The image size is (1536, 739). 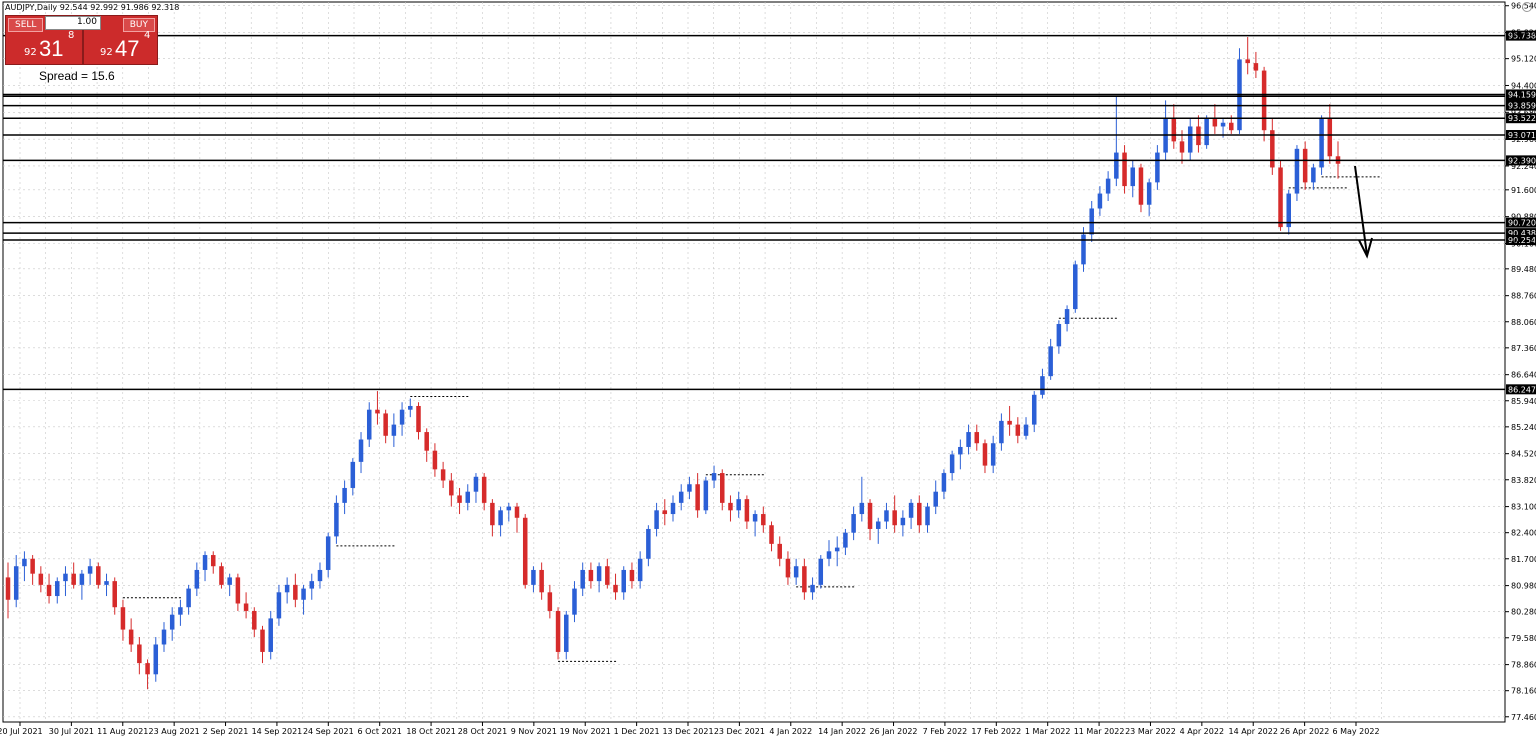 What do you see at coordinates (996, 731) in the screenshot?
I see `x-tick-label: 17 Feb 2022` at bounding box center [996, 731].